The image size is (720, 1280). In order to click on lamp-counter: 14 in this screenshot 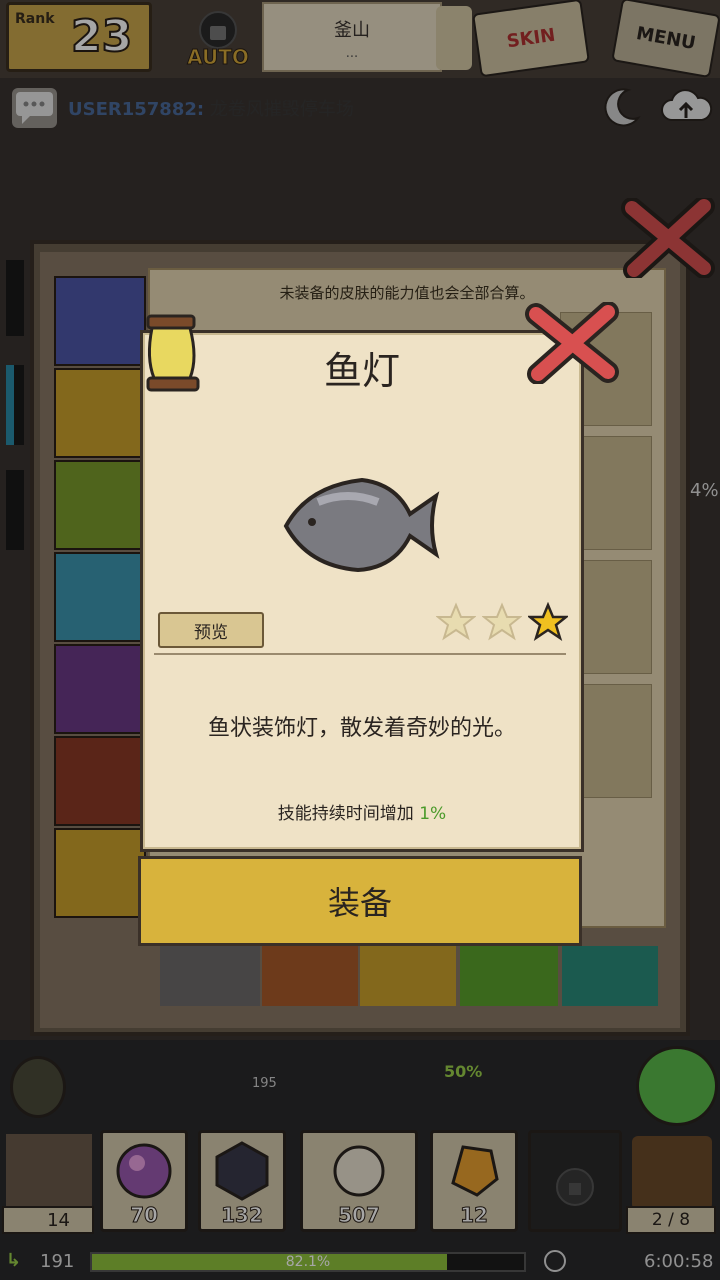, I will do `click(48, 1220)`.